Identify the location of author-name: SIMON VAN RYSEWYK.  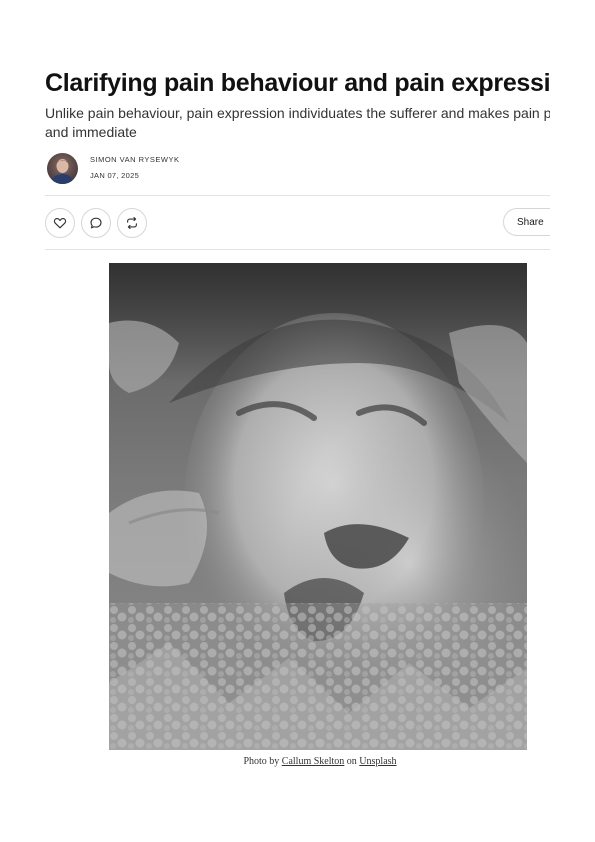
(135, 160).